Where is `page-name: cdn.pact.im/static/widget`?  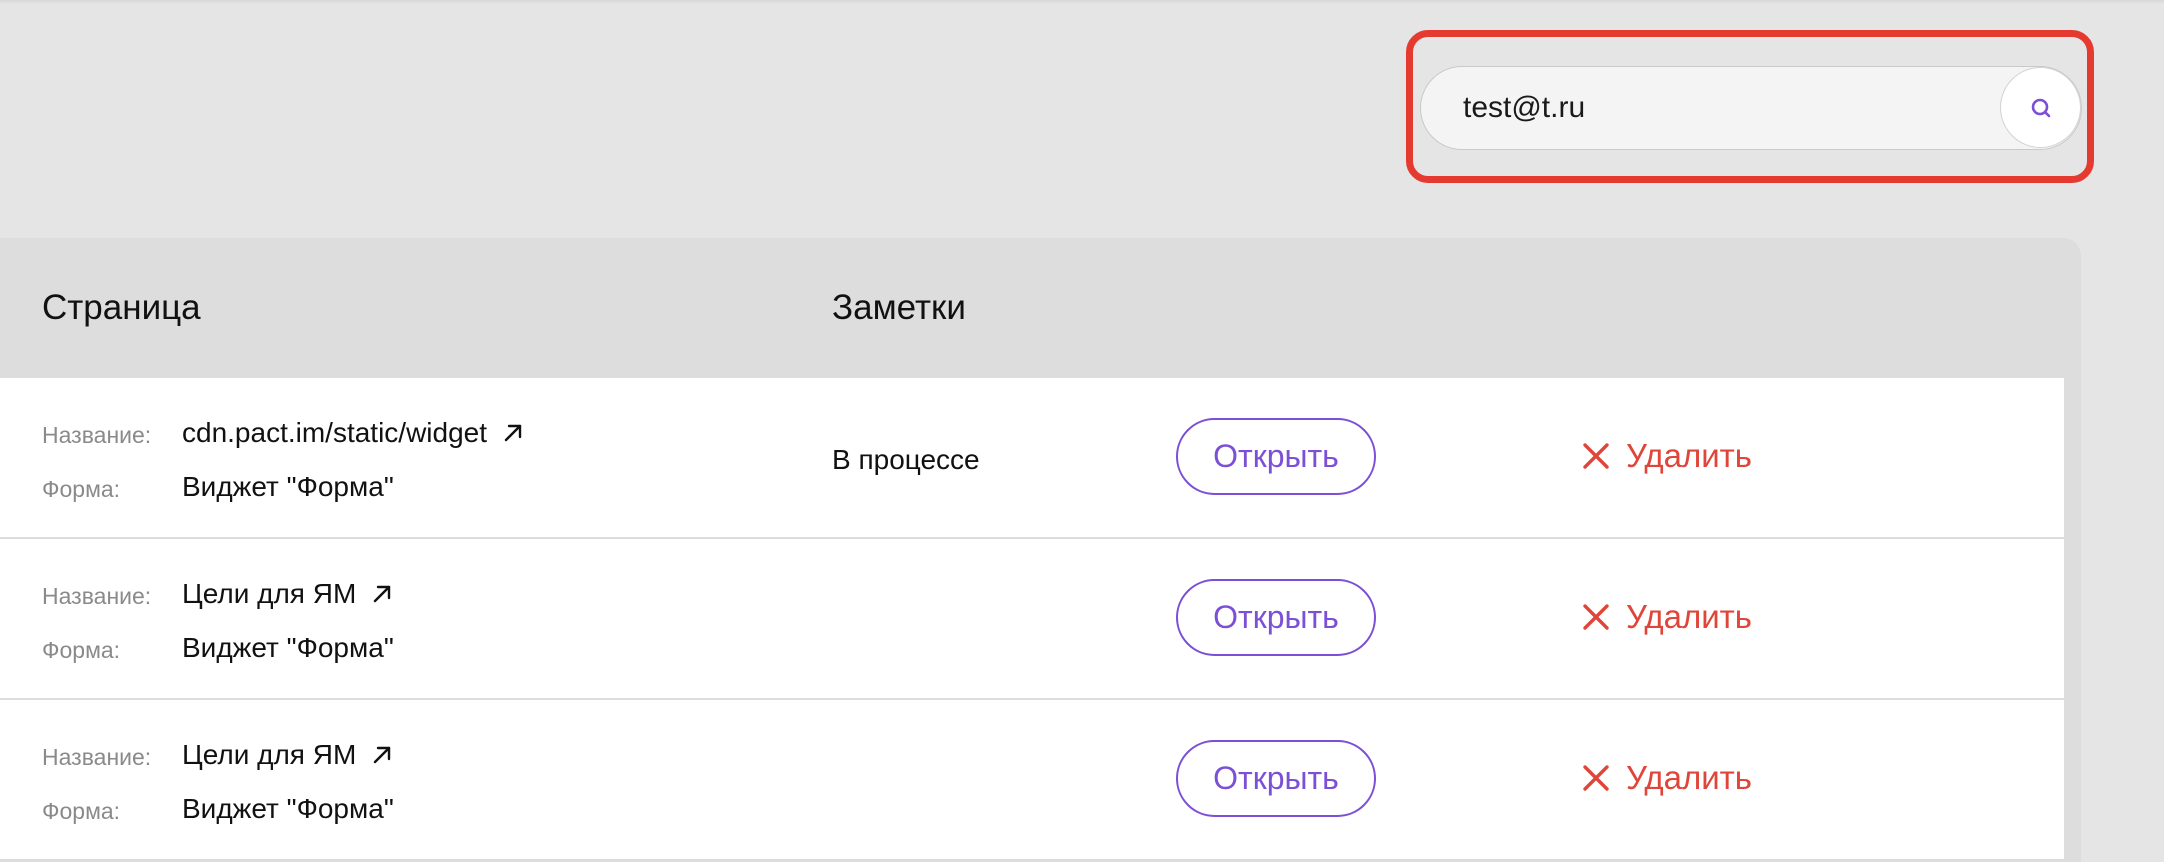
page-name: cdn.pact.im/static/widget is located at coordinates (353, 433).